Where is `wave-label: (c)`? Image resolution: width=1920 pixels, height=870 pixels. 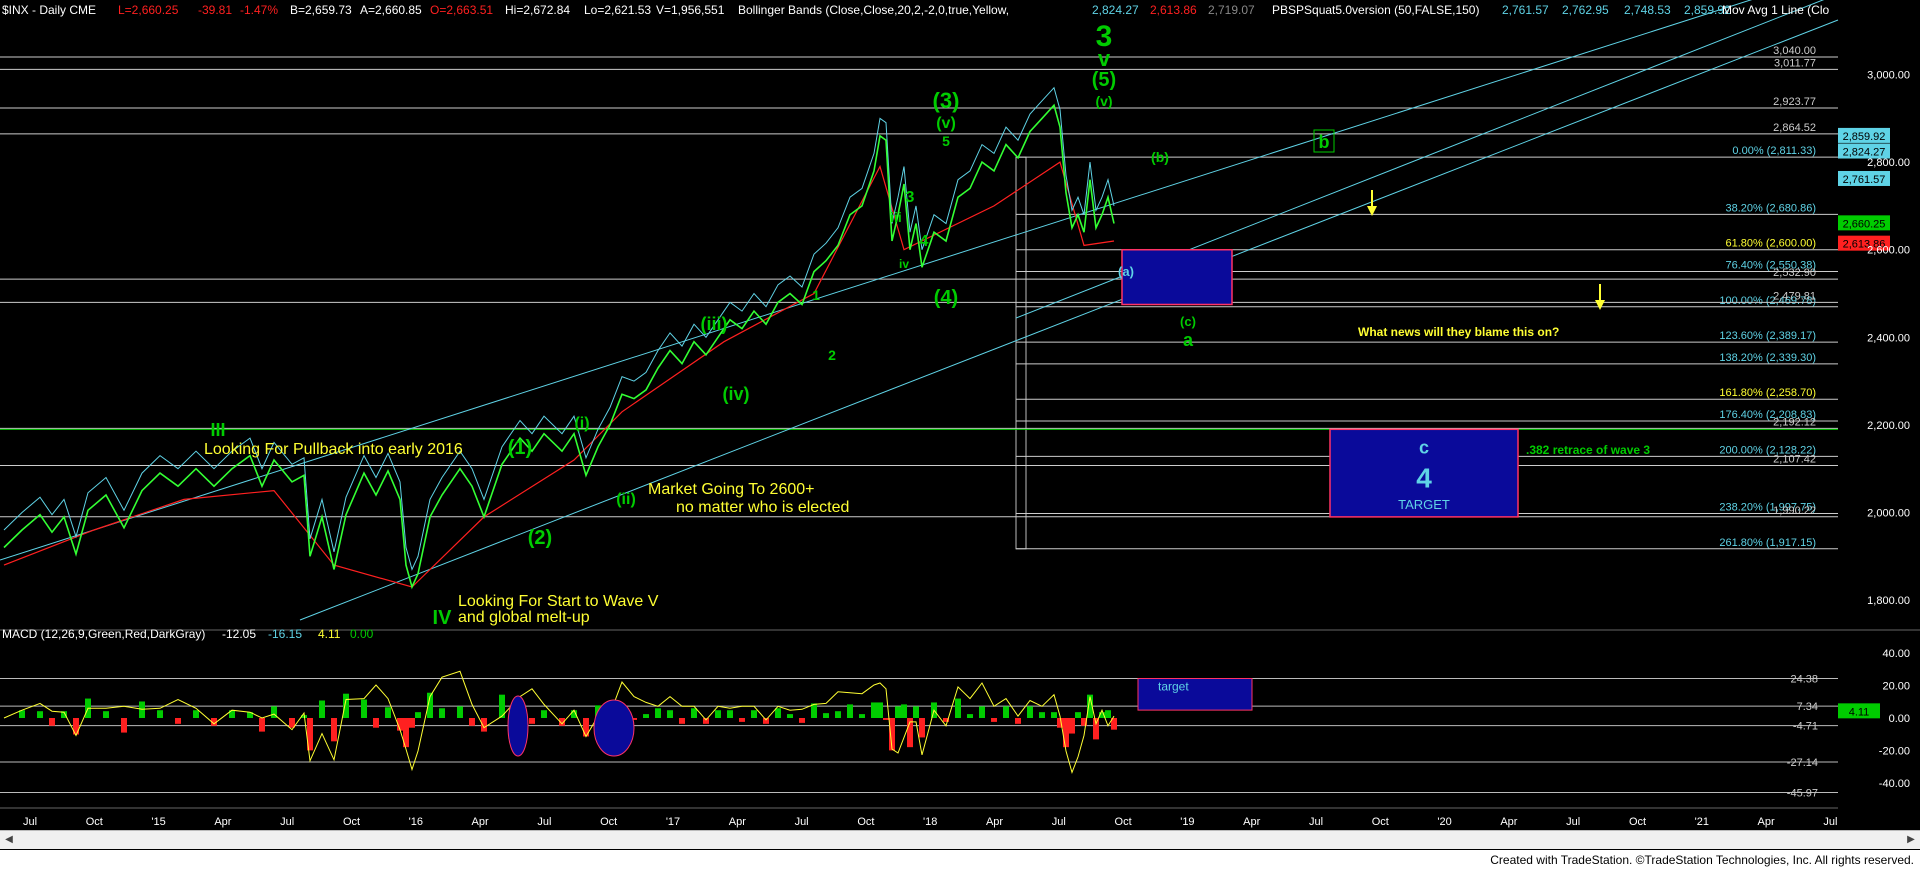 wave-label: (c) is located at coordinates (1188, 321).